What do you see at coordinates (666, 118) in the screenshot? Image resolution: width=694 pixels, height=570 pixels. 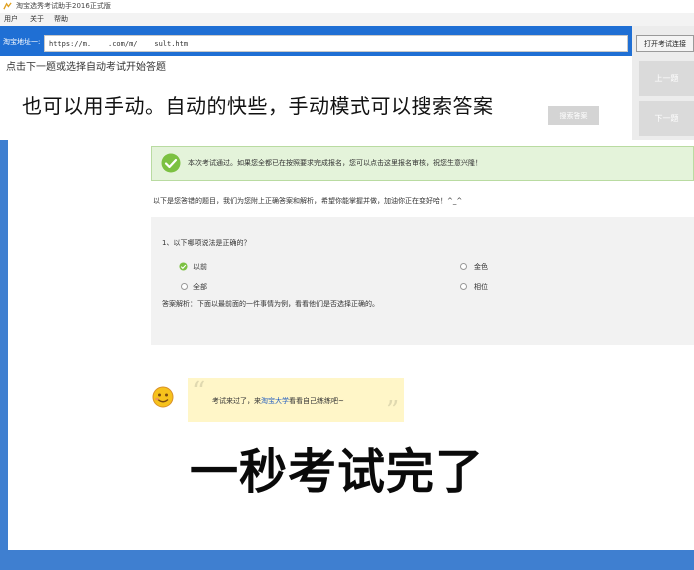 I see `next-question-button: 下一题` at bounding box center [666, 118].